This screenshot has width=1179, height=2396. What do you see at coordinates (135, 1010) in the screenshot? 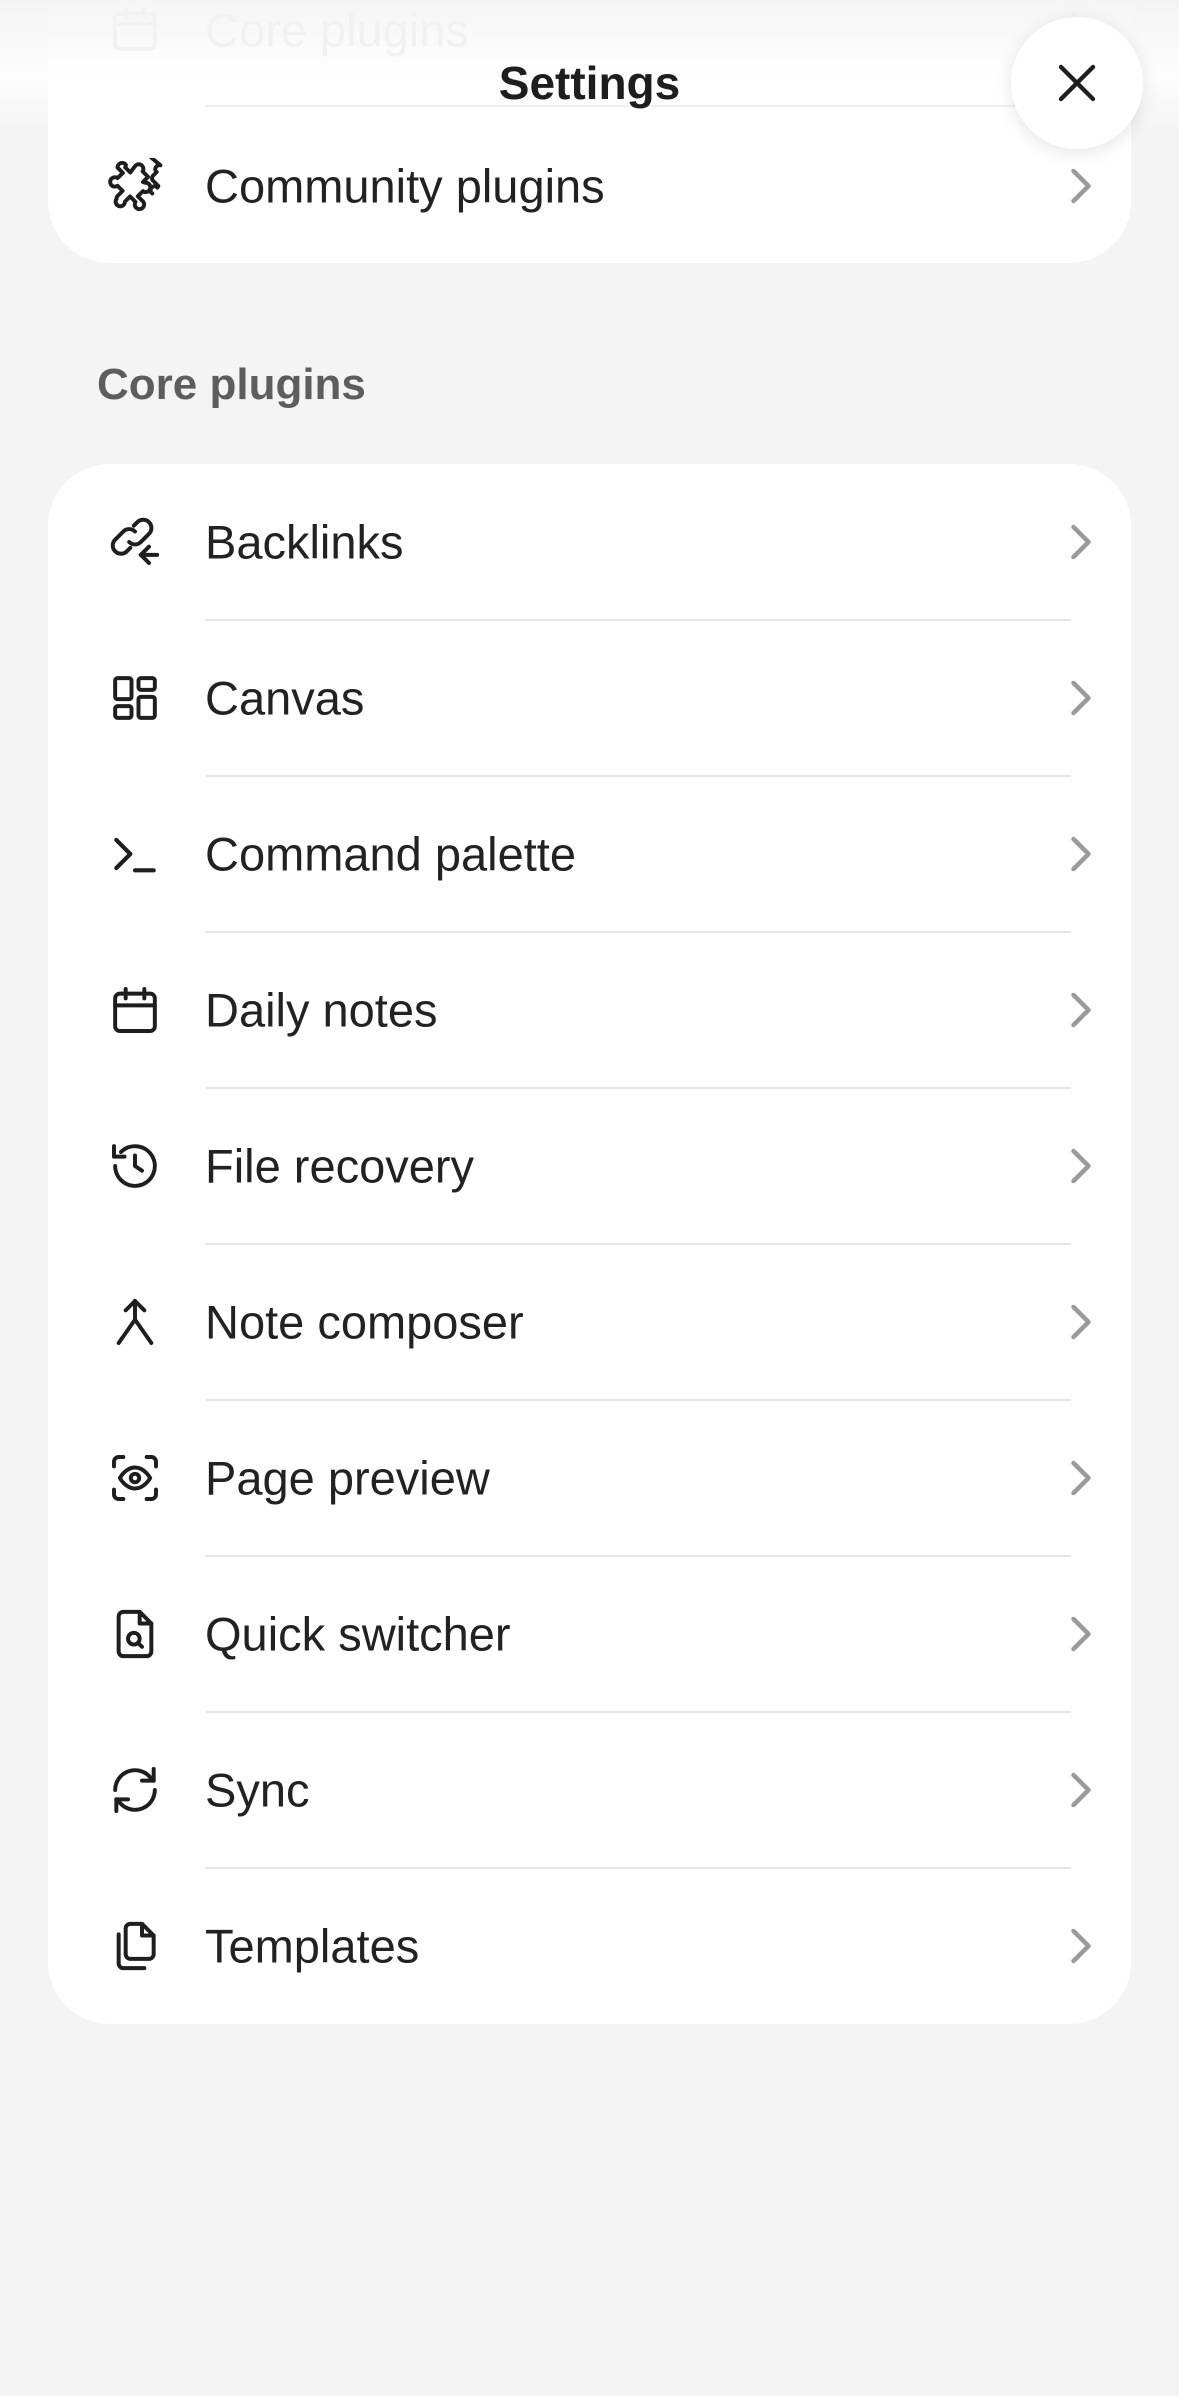
I see `calendar-icon` at bounding box center [135, 1010].